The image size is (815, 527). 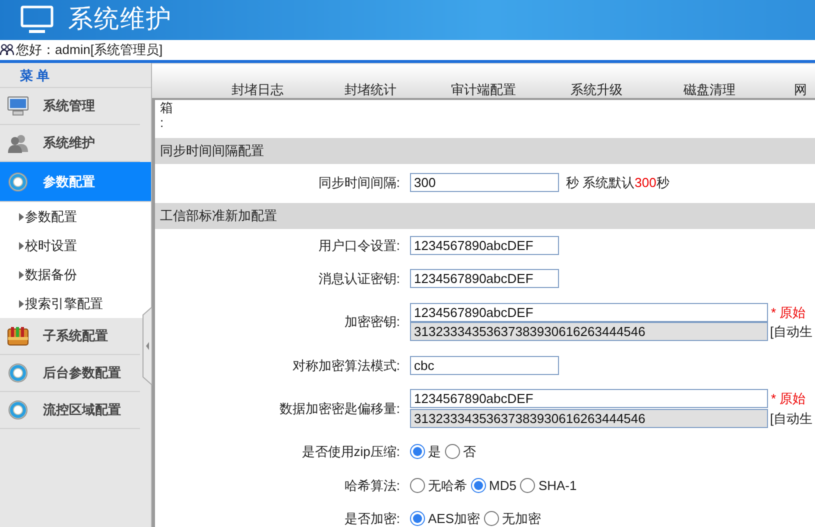 I want to click on field-label: 是否加密:, so click(x=372, y=518).